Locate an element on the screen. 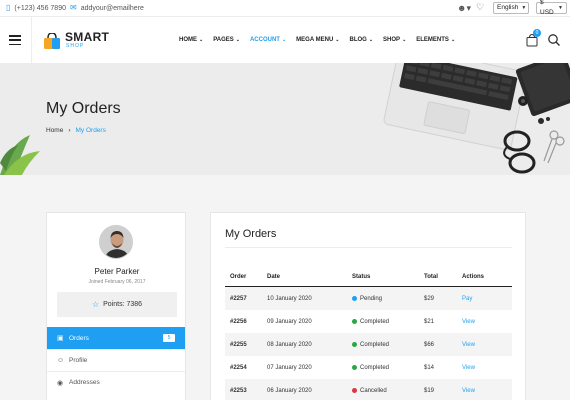 The width and height of the screenshot is (570, 400). profile-photo is located at coordinates (116, 242).